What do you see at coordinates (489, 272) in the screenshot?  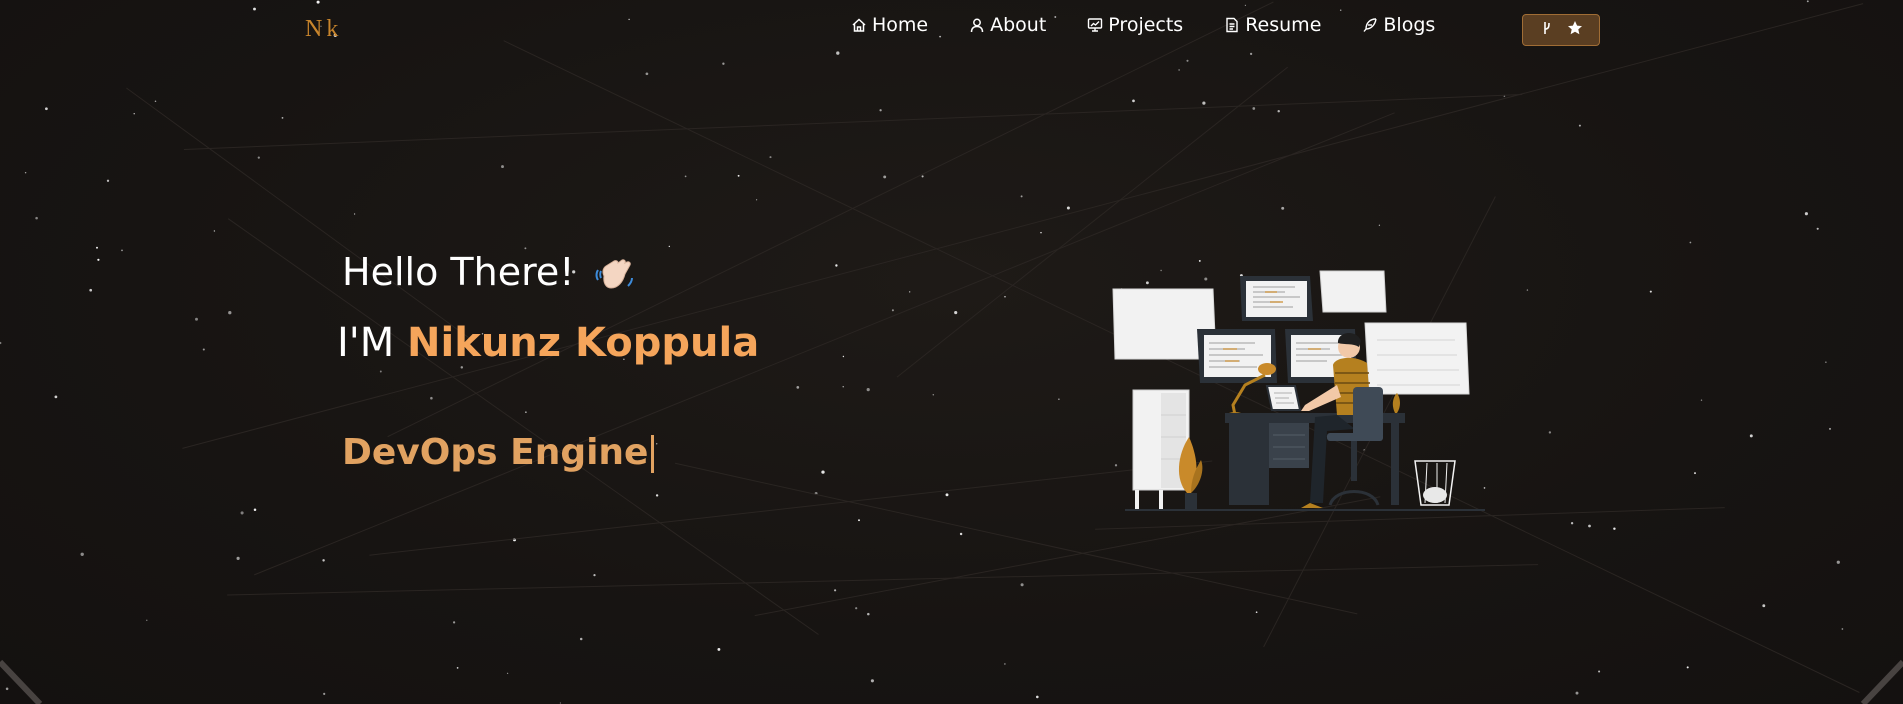 I see `hero-greeting: Hello There!` at bounding box center [489, 272].